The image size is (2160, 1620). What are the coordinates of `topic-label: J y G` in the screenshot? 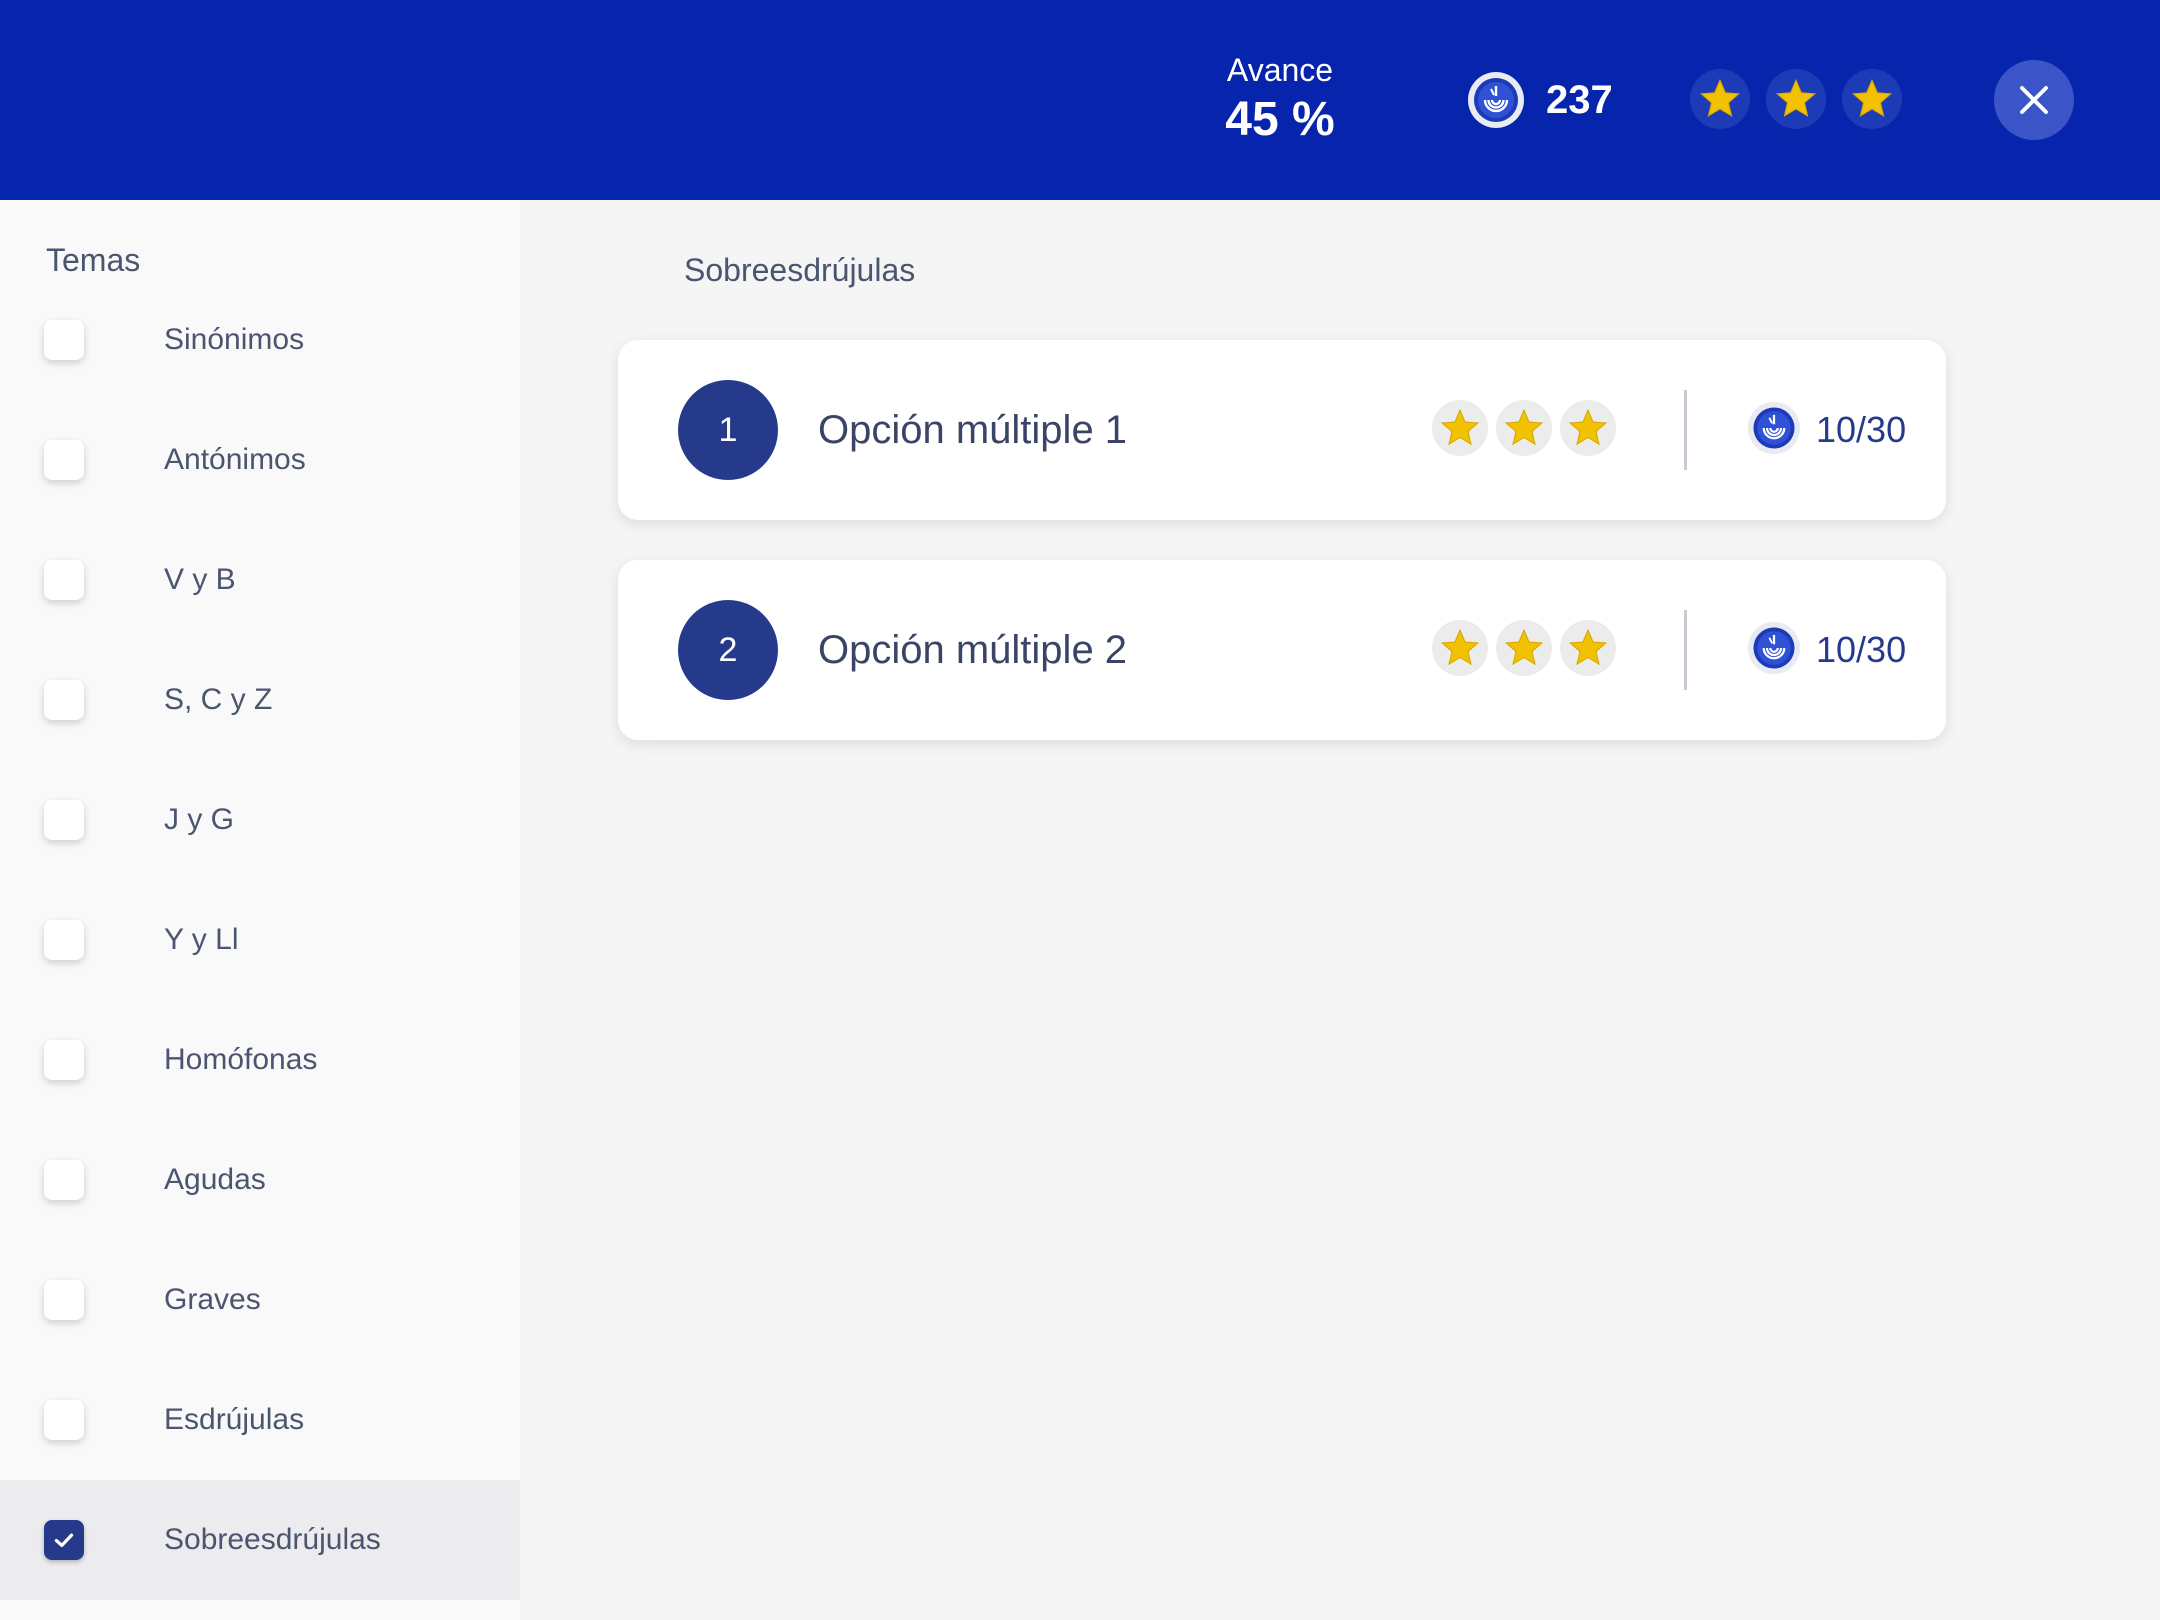 It's located at (199, 819).